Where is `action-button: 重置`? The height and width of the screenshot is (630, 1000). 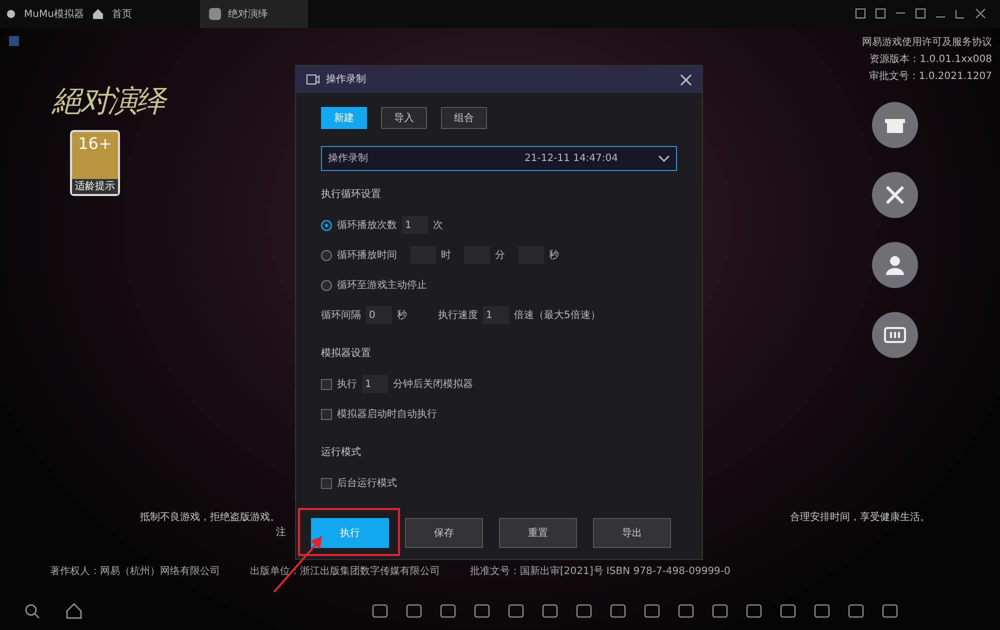
action-button: 重置 is located at coordinates (538, 533).